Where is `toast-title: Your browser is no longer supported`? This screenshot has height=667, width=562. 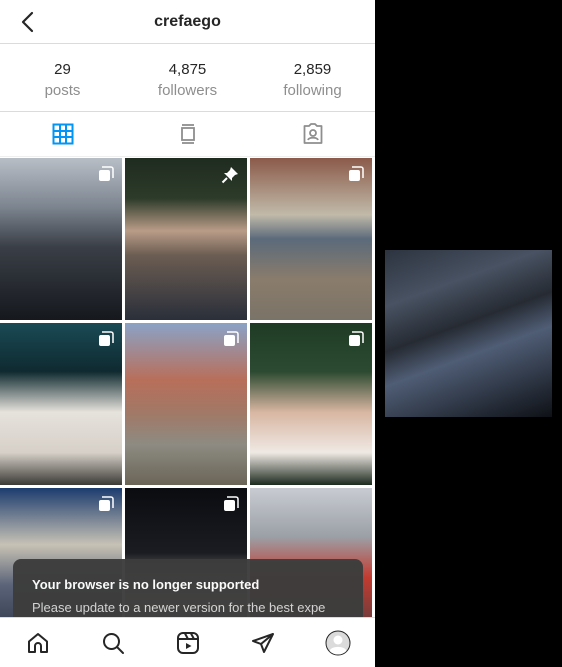
toast-title: Your browser is no longer supported is located at coordinates (146, 584).